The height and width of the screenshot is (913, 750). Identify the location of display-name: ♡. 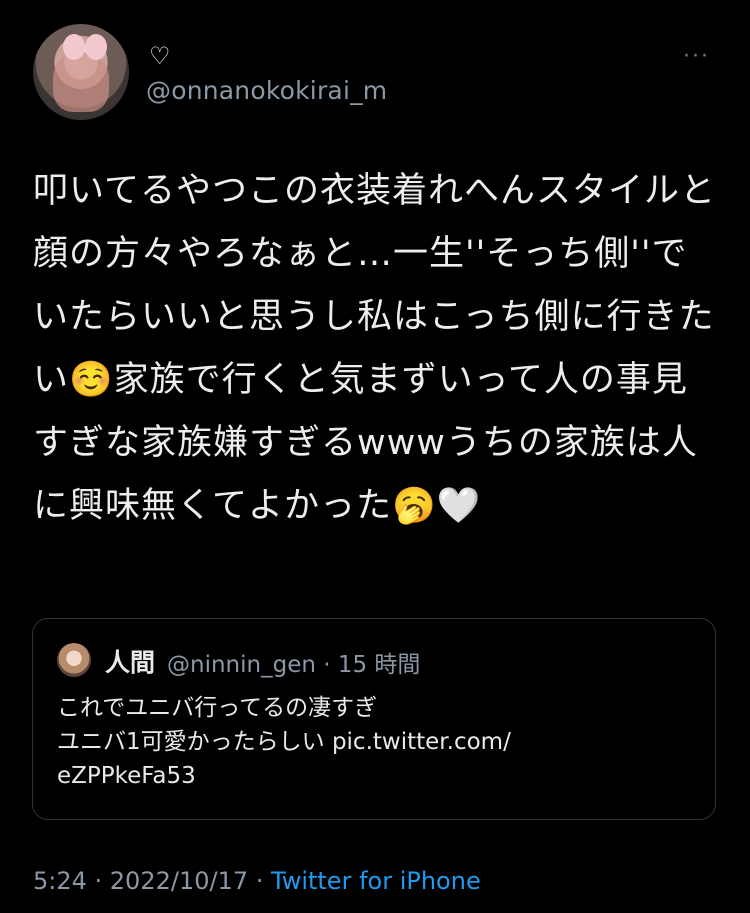
(160, 56).